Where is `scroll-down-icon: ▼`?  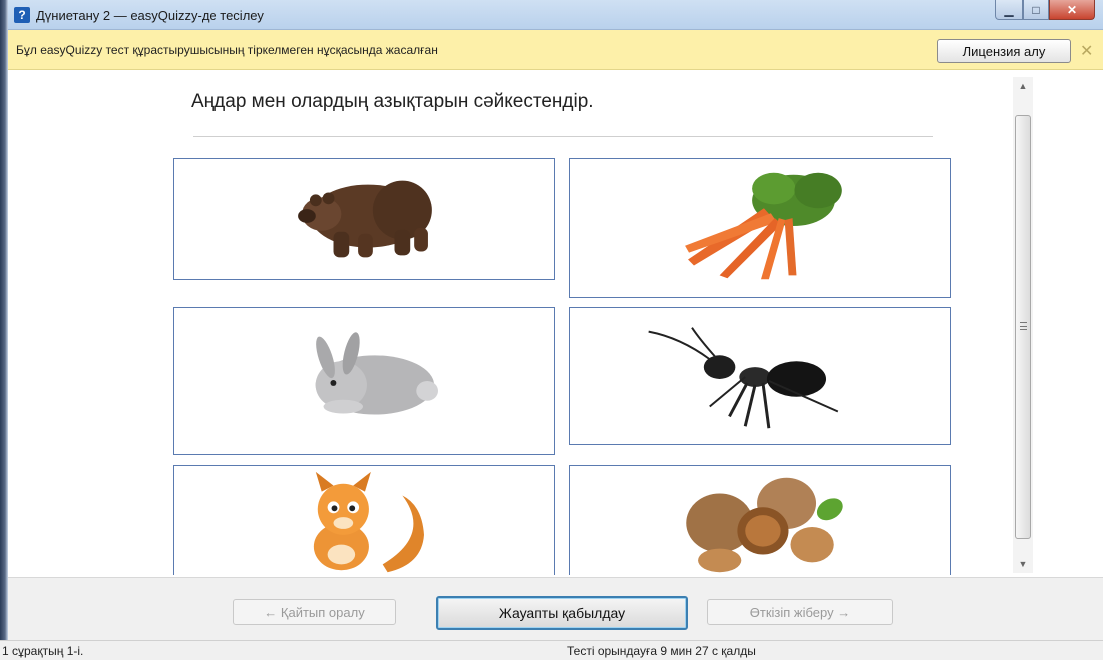 scroll-down-icon: ▼ is located at coordinates (1023, 564).